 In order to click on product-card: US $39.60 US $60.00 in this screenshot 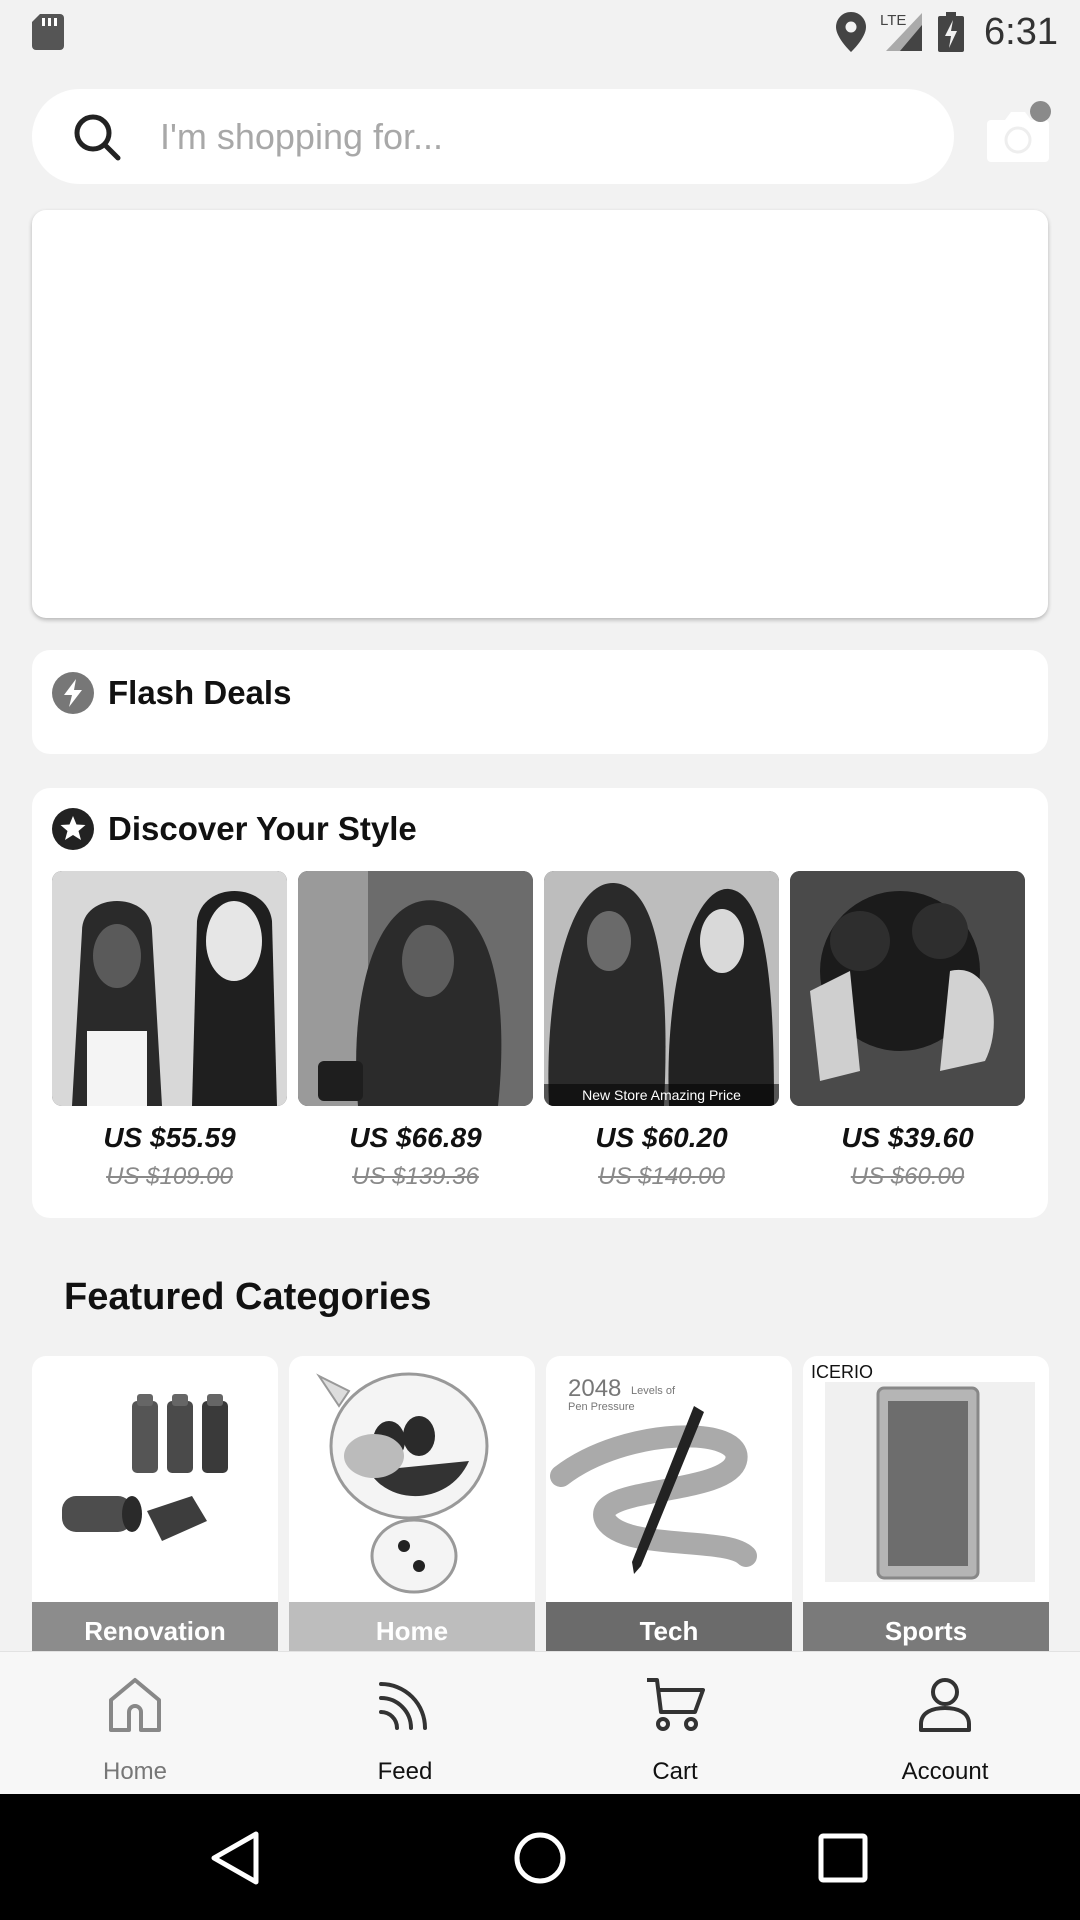, I will do `click(907, 1031)`.